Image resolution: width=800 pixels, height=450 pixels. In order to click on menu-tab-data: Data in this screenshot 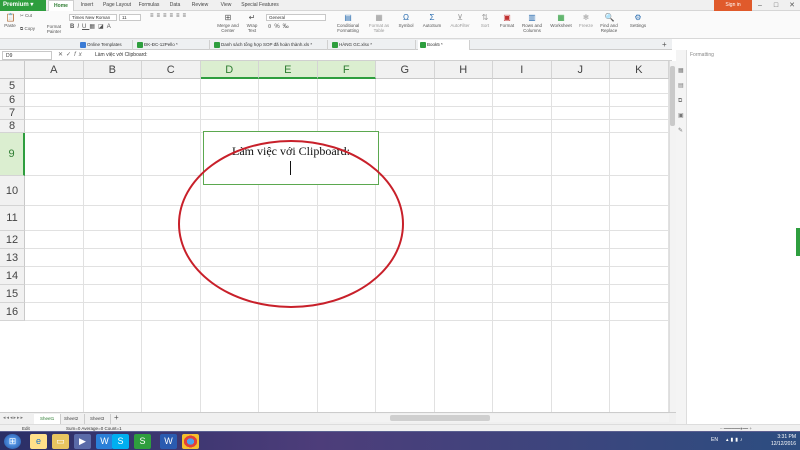, I will do `click(175, 5)`.